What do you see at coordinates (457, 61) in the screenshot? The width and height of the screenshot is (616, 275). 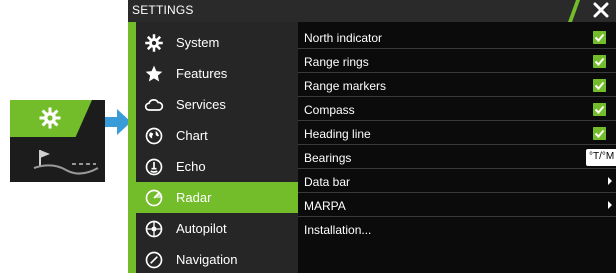 I see `setting-row-range-rings: Range rings` at bounding box center [457, 61].